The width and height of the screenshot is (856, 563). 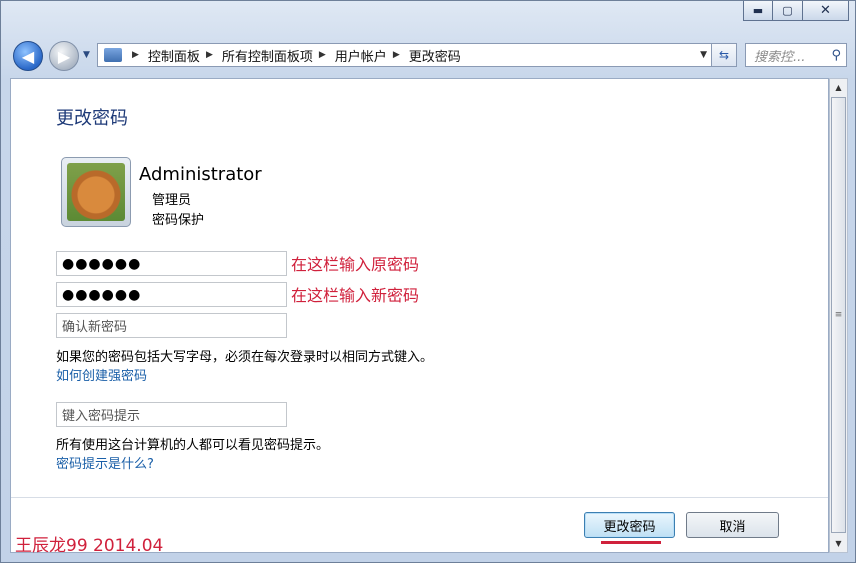 I want to click on back-arrow-icon: ◀, so click(x=28, y=56).